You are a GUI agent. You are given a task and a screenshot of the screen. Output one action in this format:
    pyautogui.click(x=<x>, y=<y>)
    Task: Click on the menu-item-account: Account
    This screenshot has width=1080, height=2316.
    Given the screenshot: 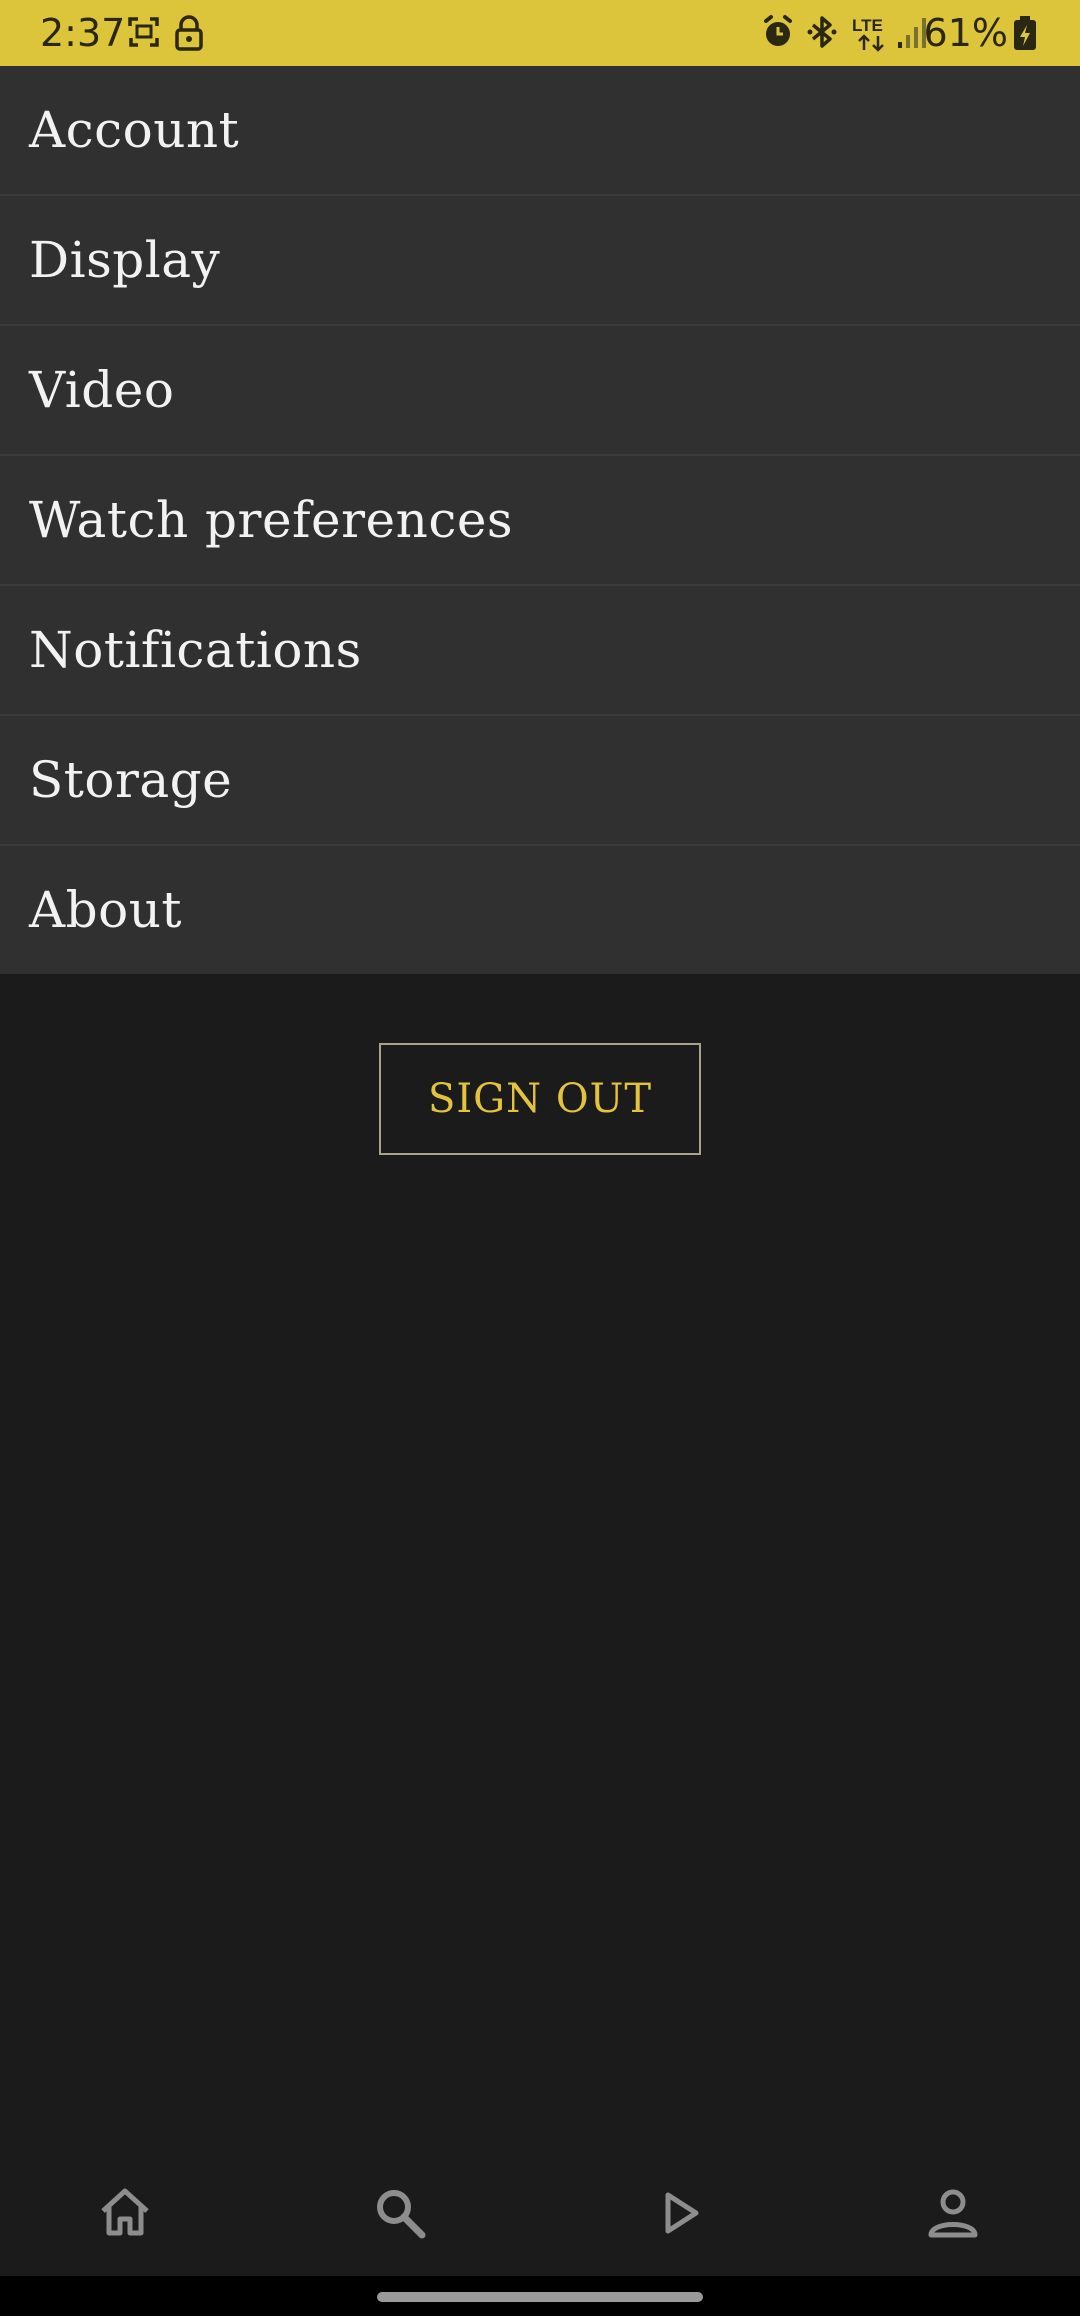 What is the action you would take?
    pyautogui.click(x=540, y=131)
    